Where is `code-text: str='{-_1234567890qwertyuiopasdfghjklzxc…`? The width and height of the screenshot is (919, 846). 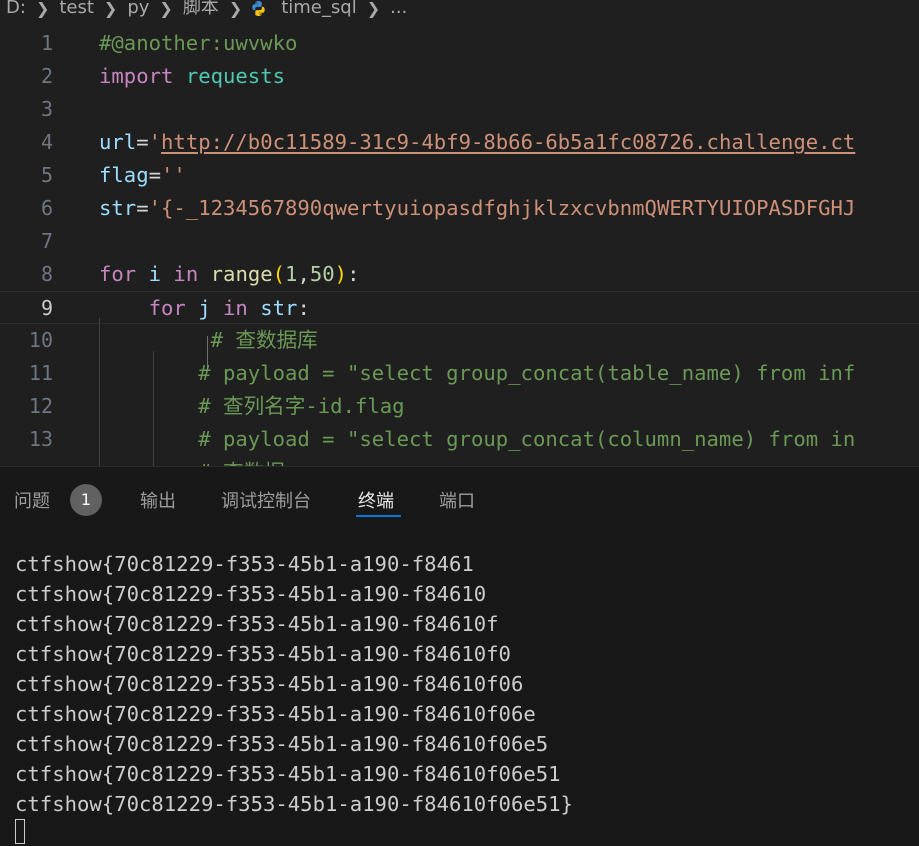
code-text: str='{-_1234567890qwertyuiopasdfghjklzxc… is located at coordinates (477, 208).